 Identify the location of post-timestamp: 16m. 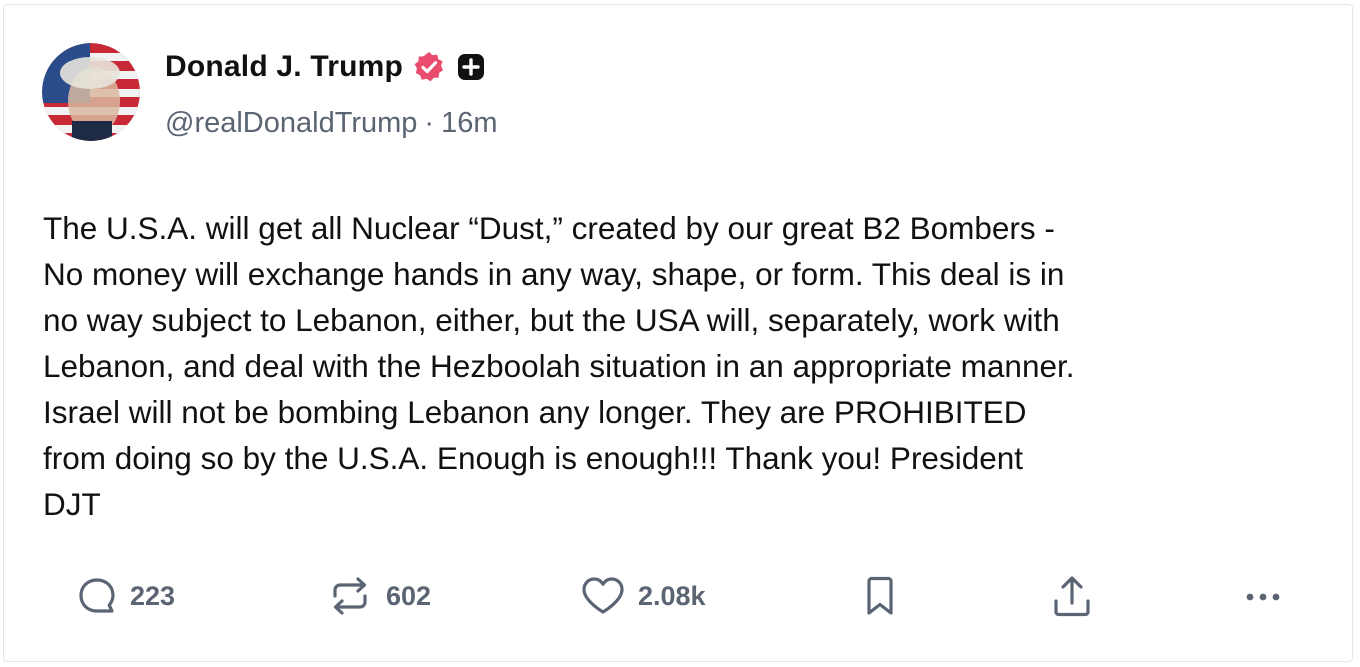
(469, 123).